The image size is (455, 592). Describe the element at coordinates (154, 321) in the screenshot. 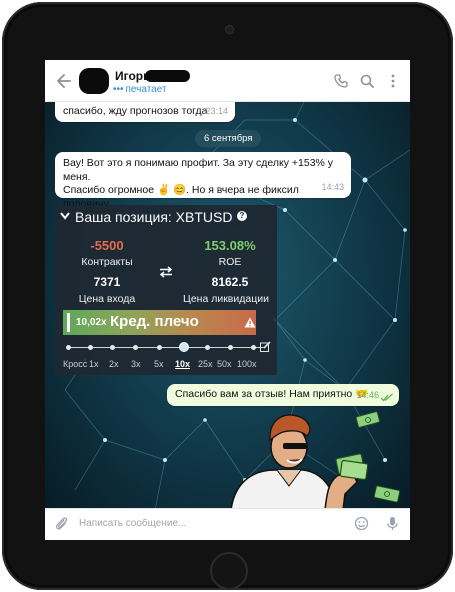

I see `leverage-label: Кред. плечо` at that location.